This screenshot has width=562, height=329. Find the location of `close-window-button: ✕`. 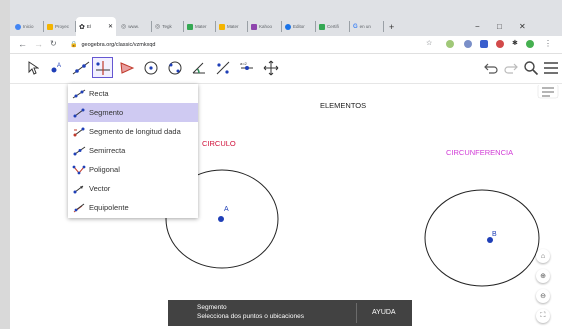

close-window-button: ✕ is located at coordinates (523, 26).